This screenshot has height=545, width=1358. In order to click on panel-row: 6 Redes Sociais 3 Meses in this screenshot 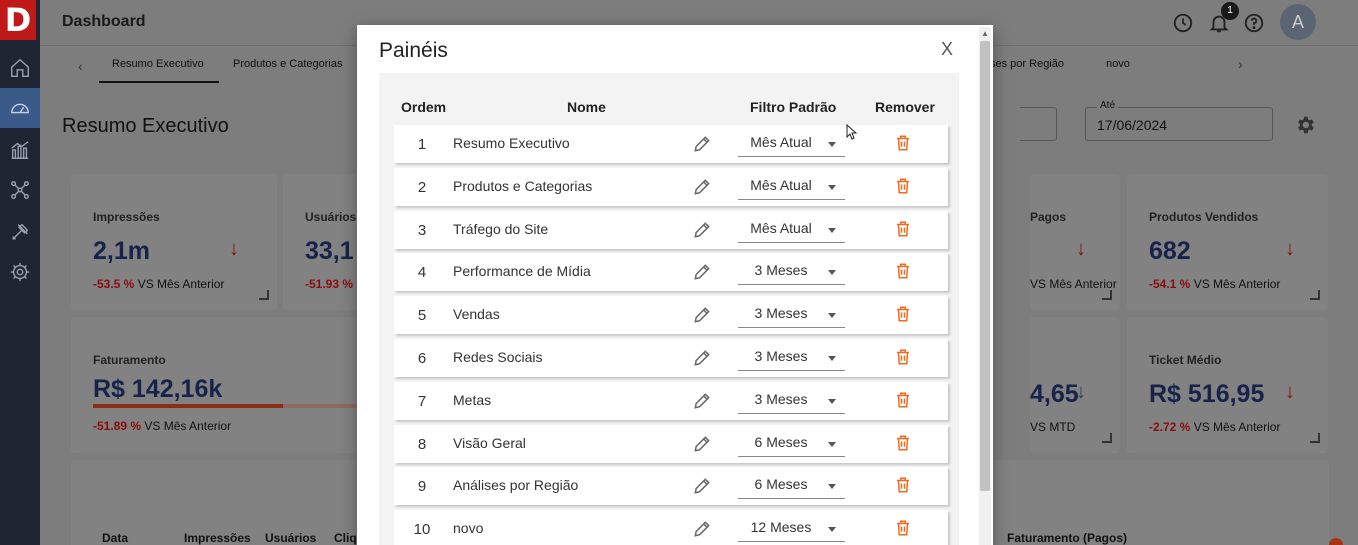, I will do `click(671, 358)`.